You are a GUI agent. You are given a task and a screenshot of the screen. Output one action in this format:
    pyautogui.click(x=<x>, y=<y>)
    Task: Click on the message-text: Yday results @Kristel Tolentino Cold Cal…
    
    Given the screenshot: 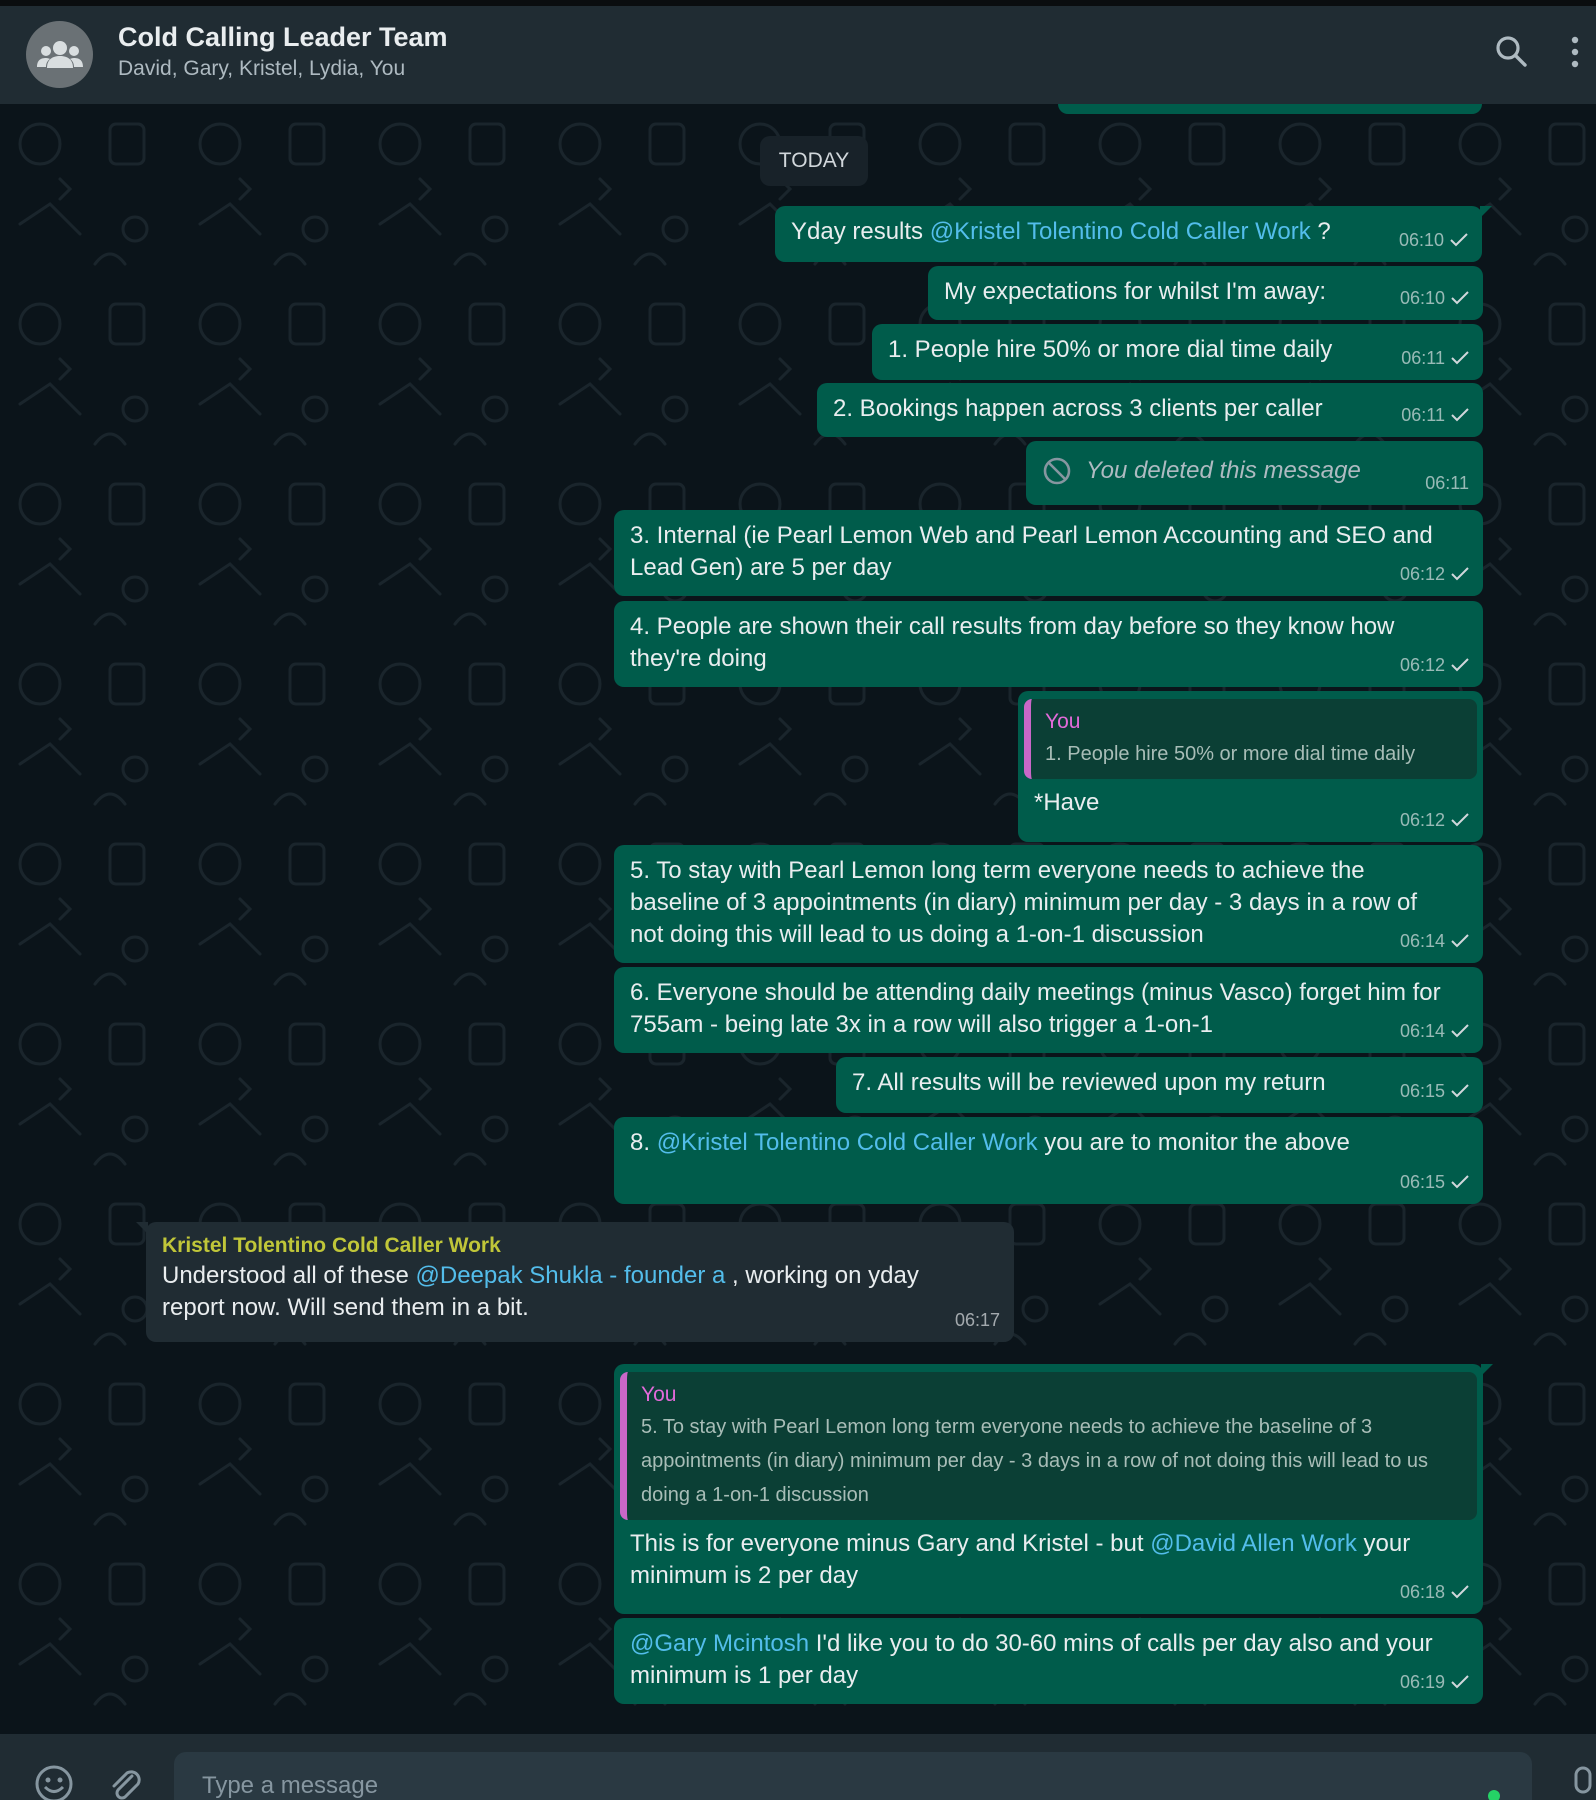 What is the action you would take?
    pyautogui.click(x=1128, y=232)
    